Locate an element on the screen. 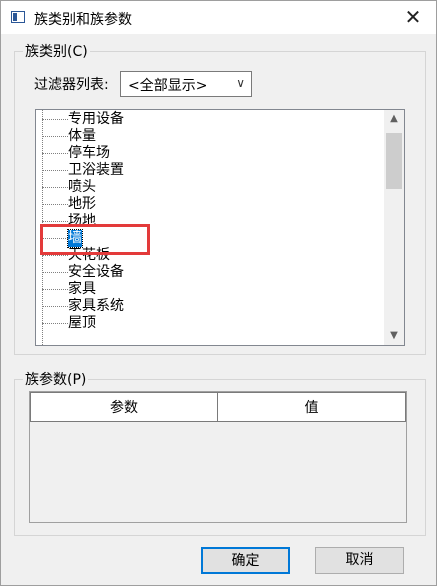  close-icon: ✕ is located at coordinates (413, 17).